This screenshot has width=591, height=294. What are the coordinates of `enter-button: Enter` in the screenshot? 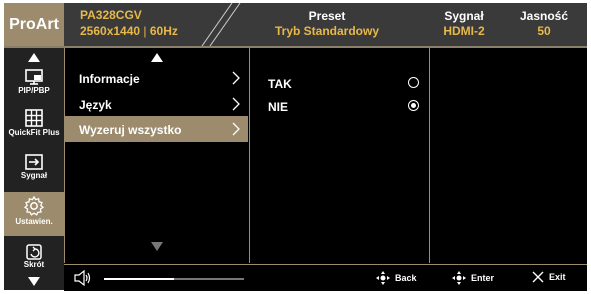 It's located at (473, 278).